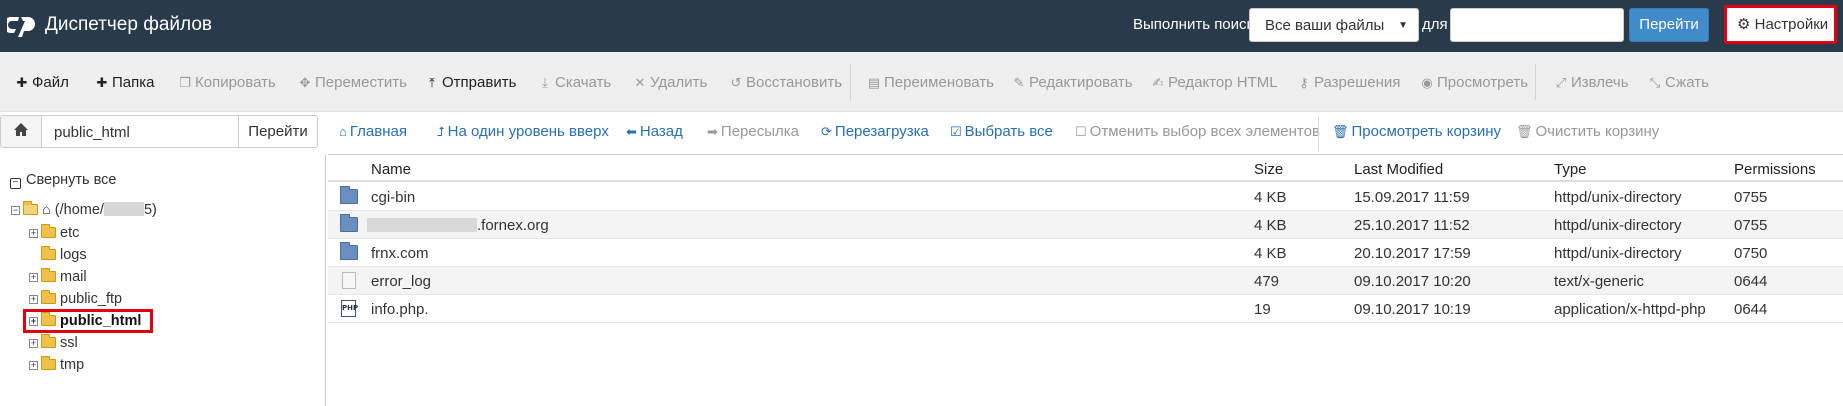 This screenshot has height=406, width=1843. I want to click on table-header: Name Size Last Modified Type Permissions, so click(1085, 168).